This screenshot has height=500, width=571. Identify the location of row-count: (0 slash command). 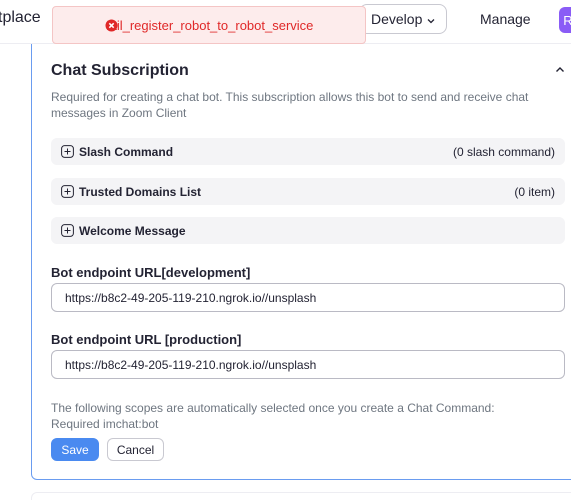
(503, 151).